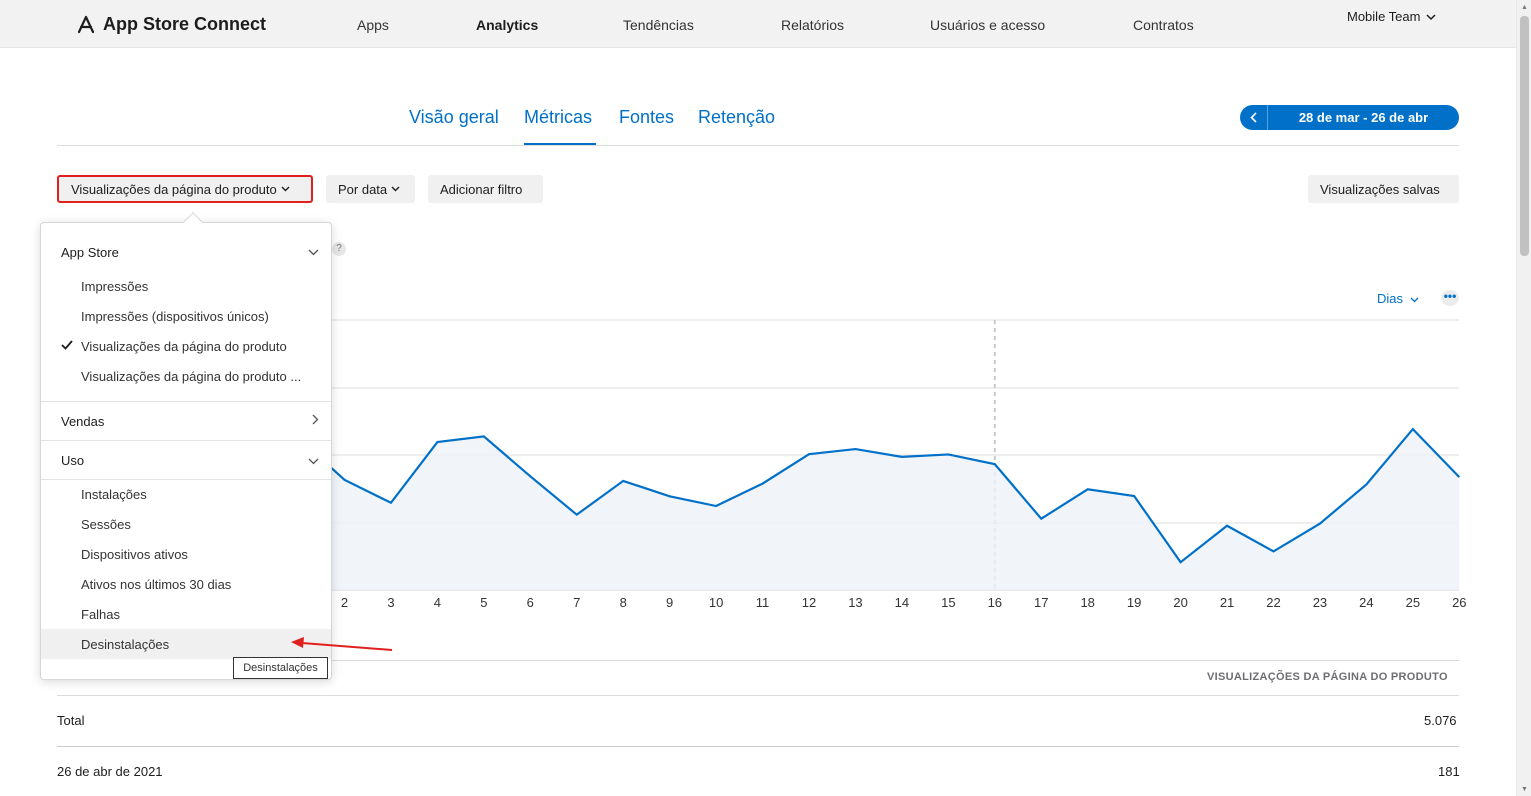 This screenshot has width=1531, height=796. What do you see at coordinates (1390, 298) in the screenshot?
I see `granularity-label: Dias` at bounding box center [1390, 298].